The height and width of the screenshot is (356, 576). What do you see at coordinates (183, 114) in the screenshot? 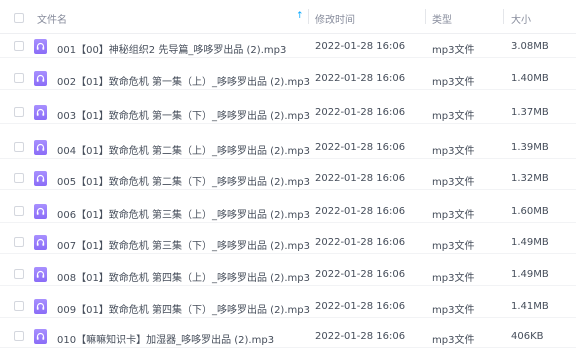
I see `file-name: 003【01】致命危机 第一集（下）_哆哆罗出品 (2).mp3` at bounding box center [183, 114].